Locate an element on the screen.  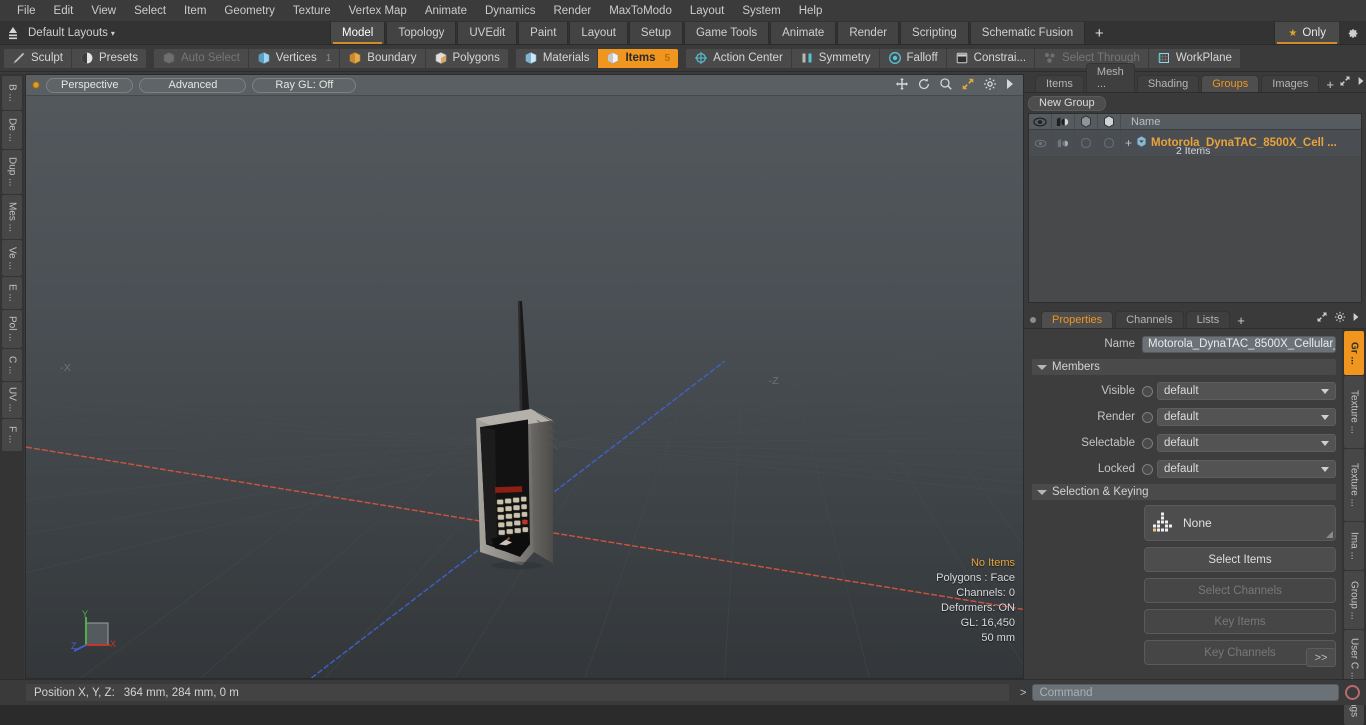
layout-tab-uvedit: UVEdit is located at coordinates (487, 33).